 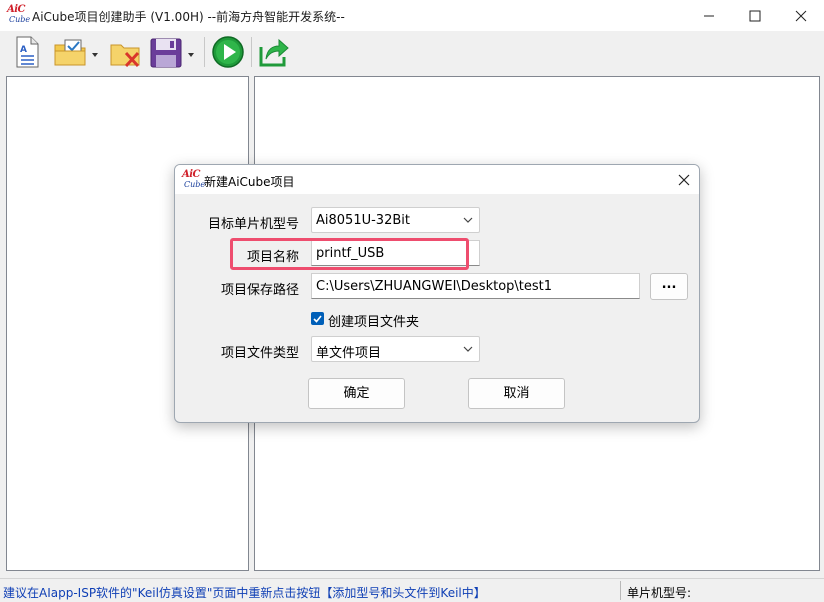 I want to click on project-type-select: 单文件项目, so click(x=395, y=349).